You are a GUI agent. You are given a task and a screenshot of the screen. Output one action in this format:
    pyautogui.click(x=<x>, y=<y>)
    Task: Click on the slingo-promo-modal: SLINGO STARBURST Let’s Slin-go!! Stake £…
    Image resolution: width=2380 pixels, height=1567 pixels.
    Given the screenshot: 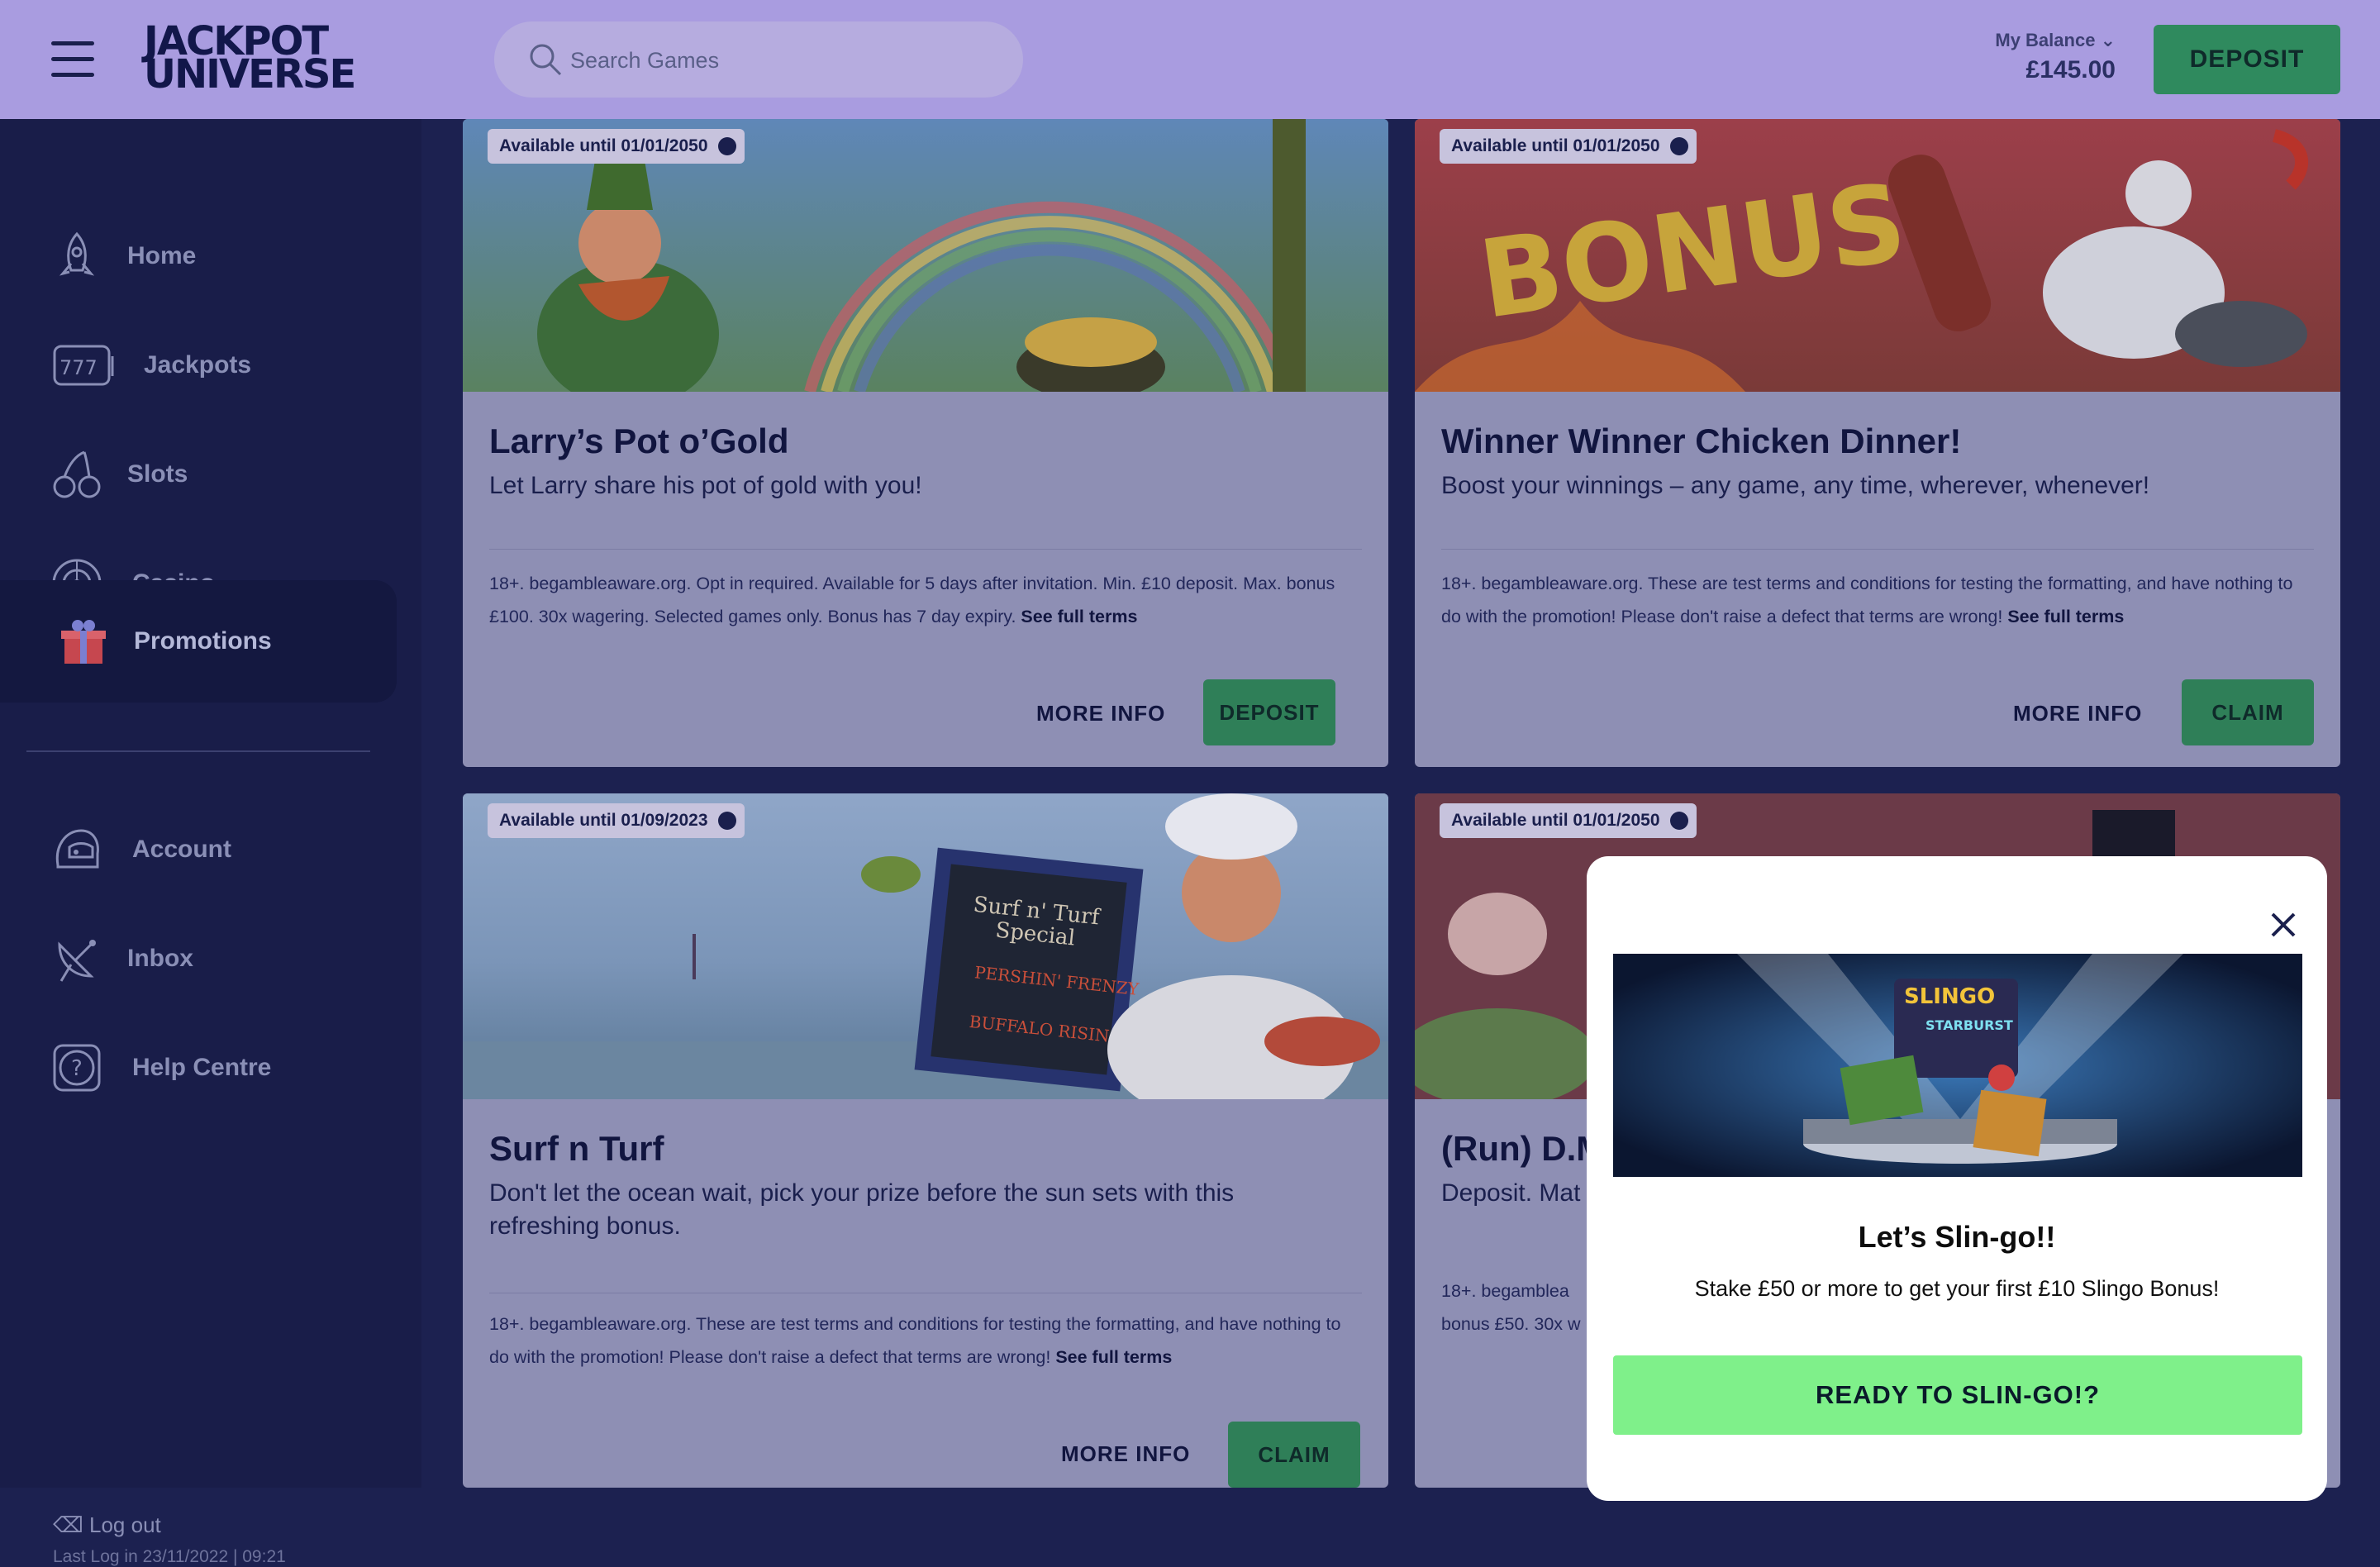 What is the action you would take?
    pyautogui.click(x=1957, y=1178)
    